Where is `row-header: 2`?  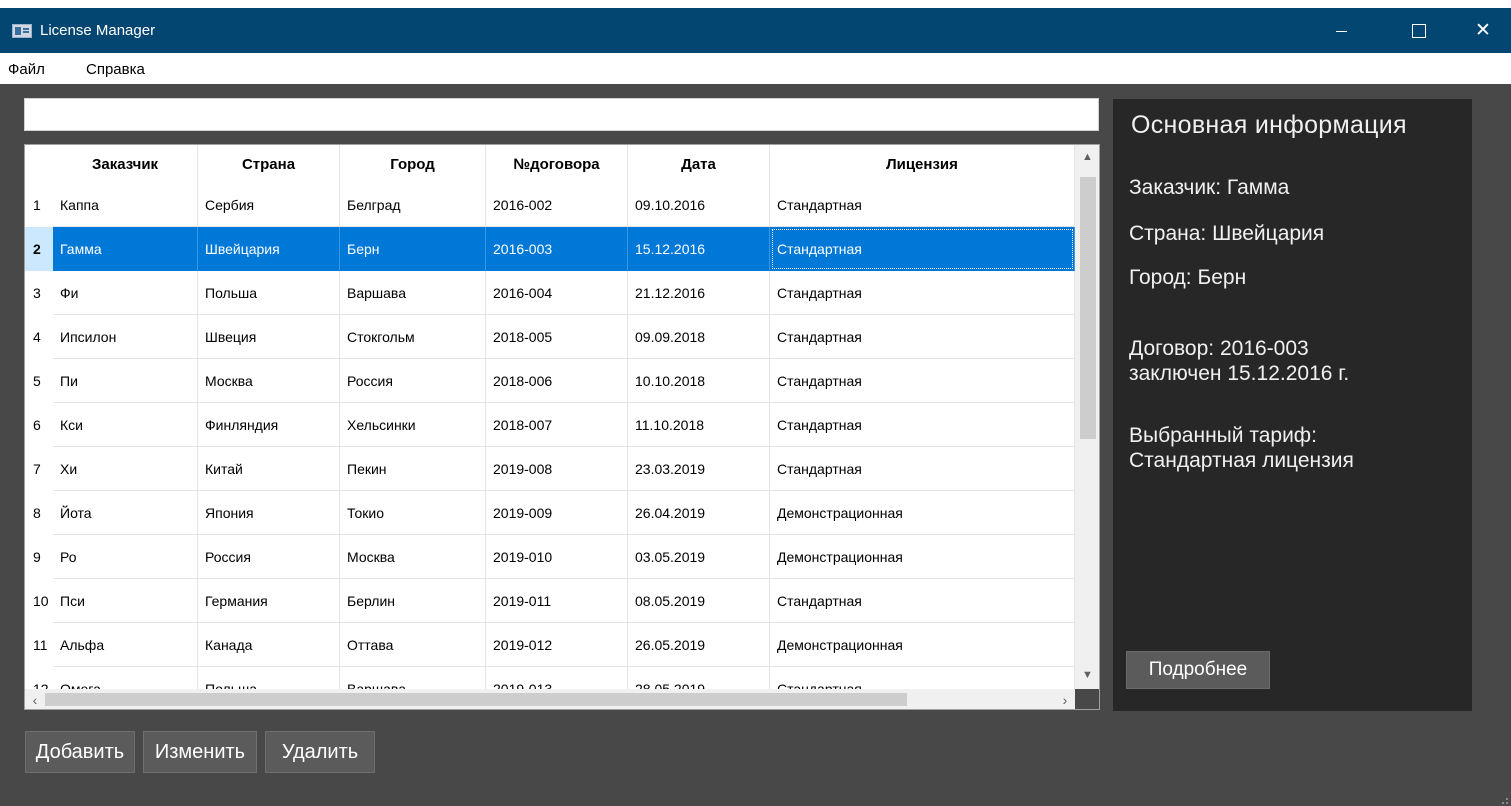 row-header: 2 is located at coordinates (39, 249).